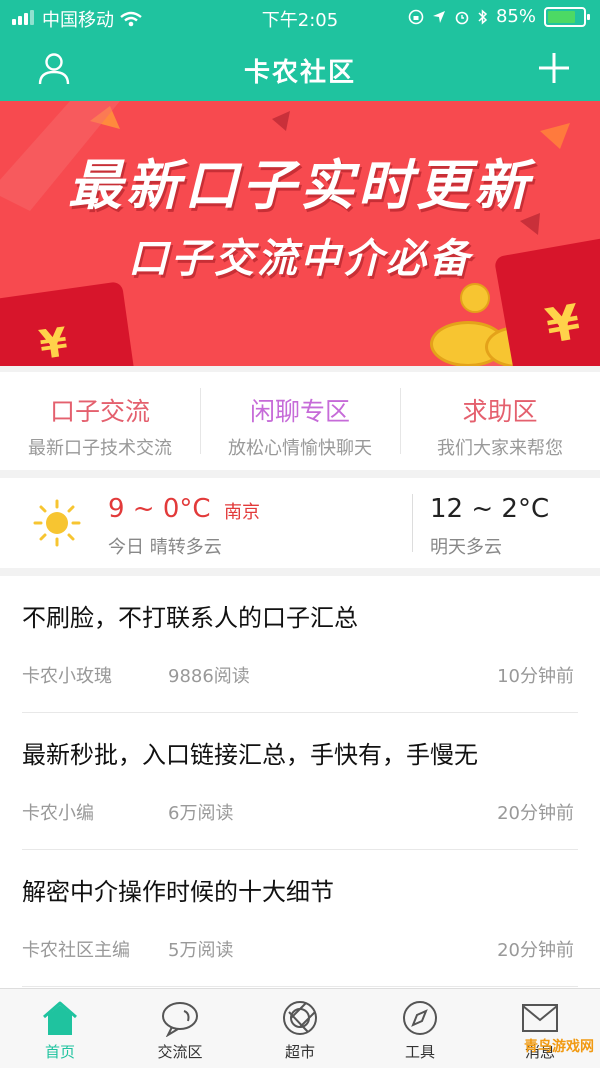 This screenshot has width=600, height=1068. I want to click on watermark: 青鸟游戏网, so click(559, 1047).